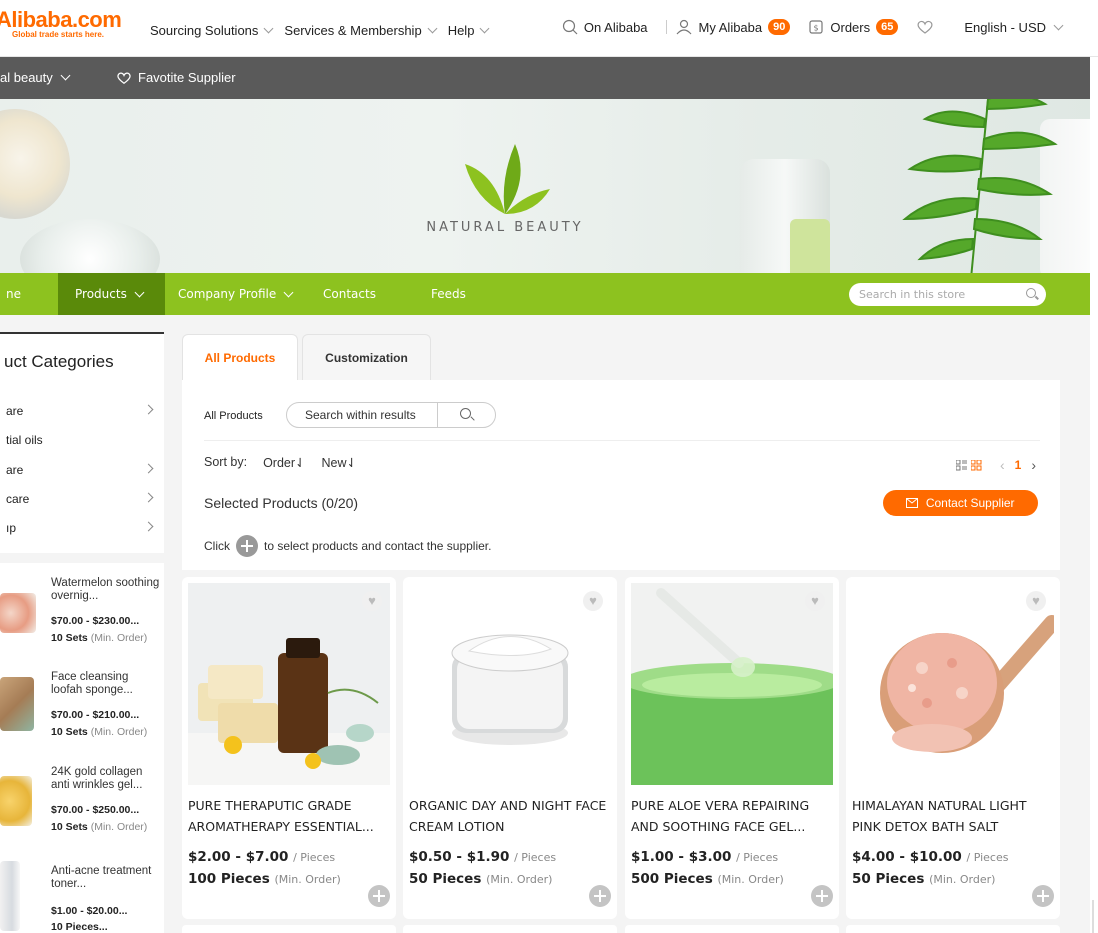 The image size is (1098, 933). I want to click on nav-help: Help, so click(469, 30).